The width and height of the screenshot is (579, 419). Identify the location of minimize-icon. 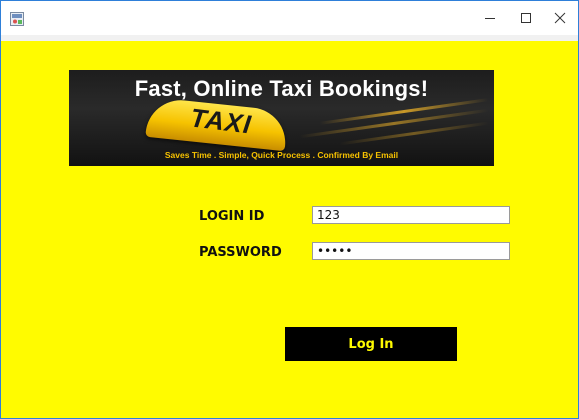
(490, 18).